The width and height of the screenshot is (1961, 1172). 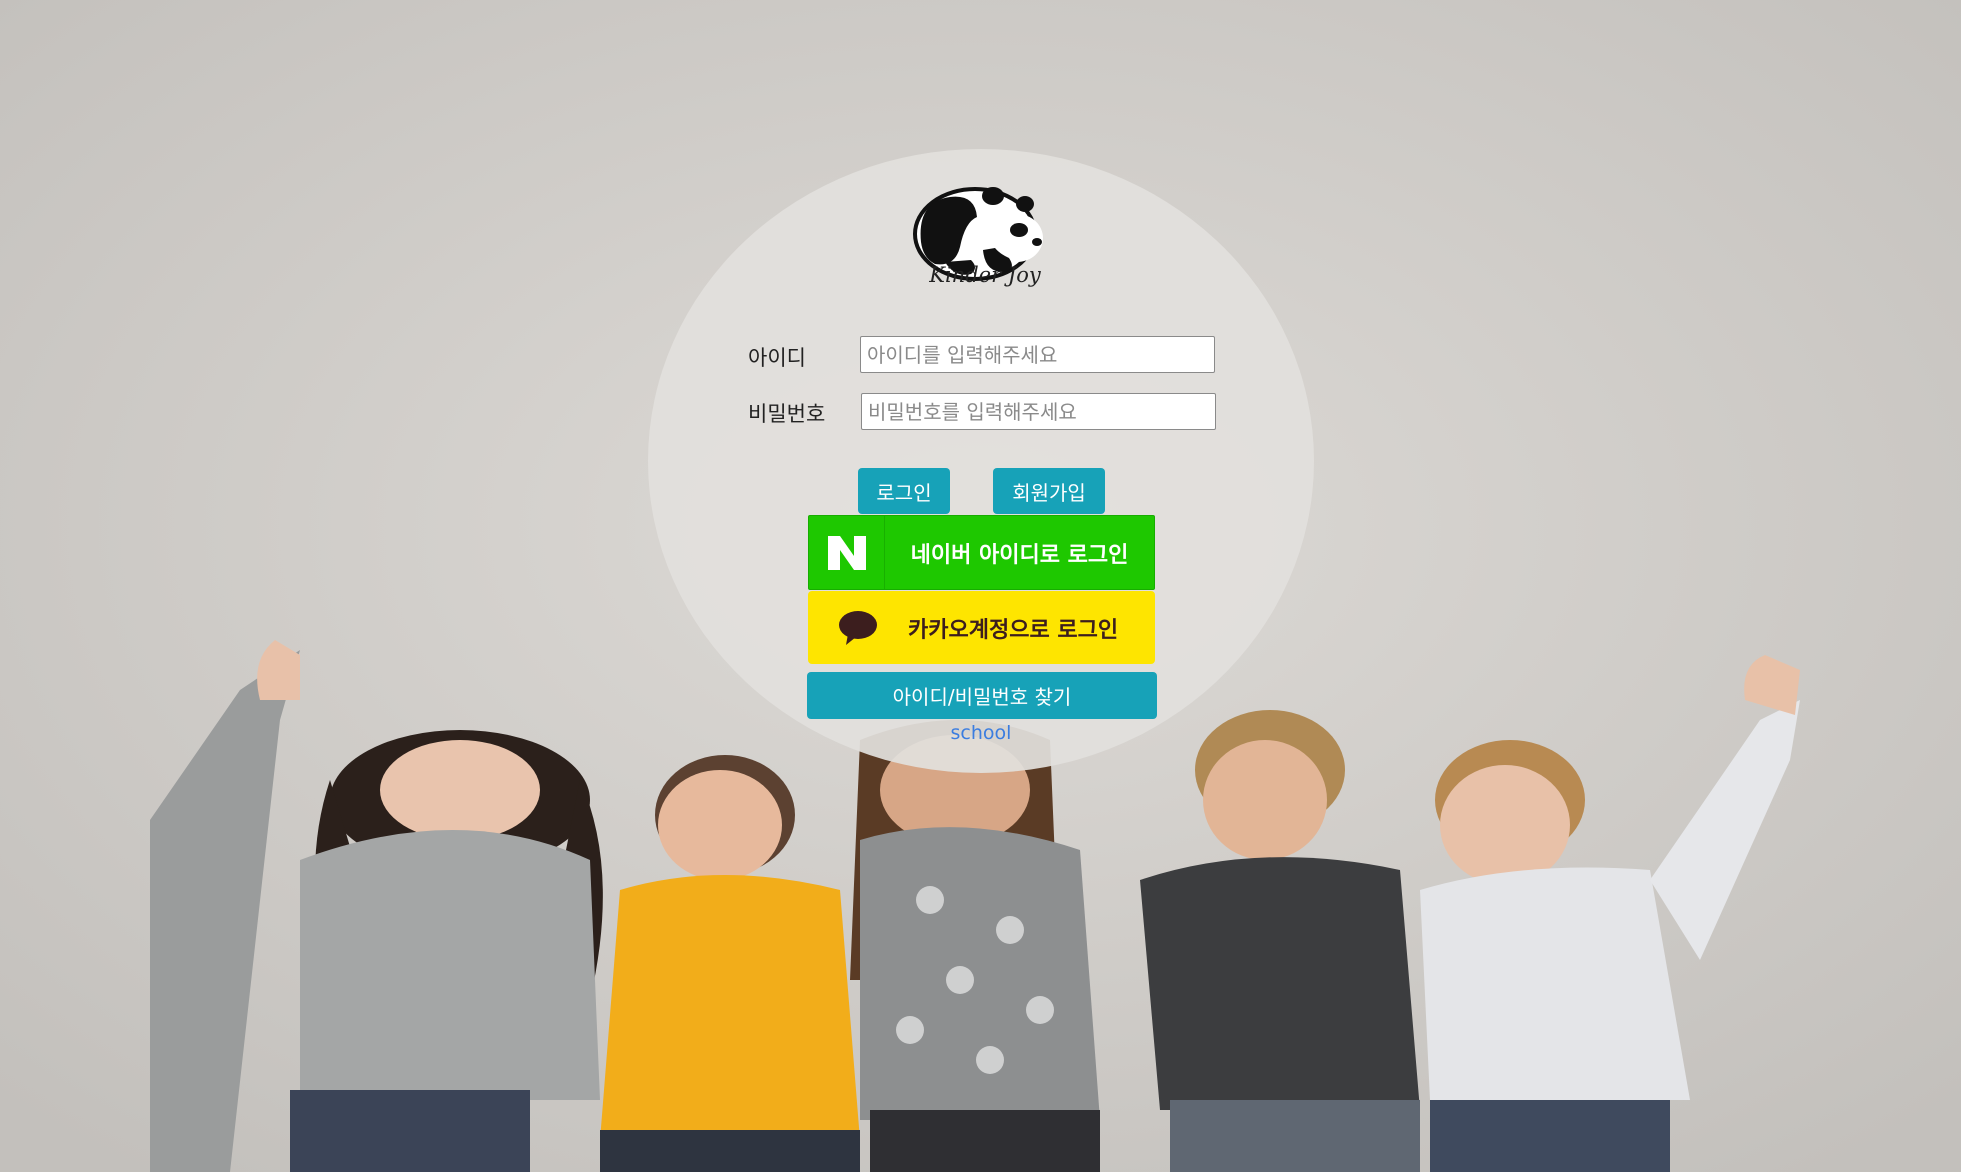 What do you see at coordinates (1038, 411) in the screenshot?
I see `password-input` at bounding box center [1038, 411].